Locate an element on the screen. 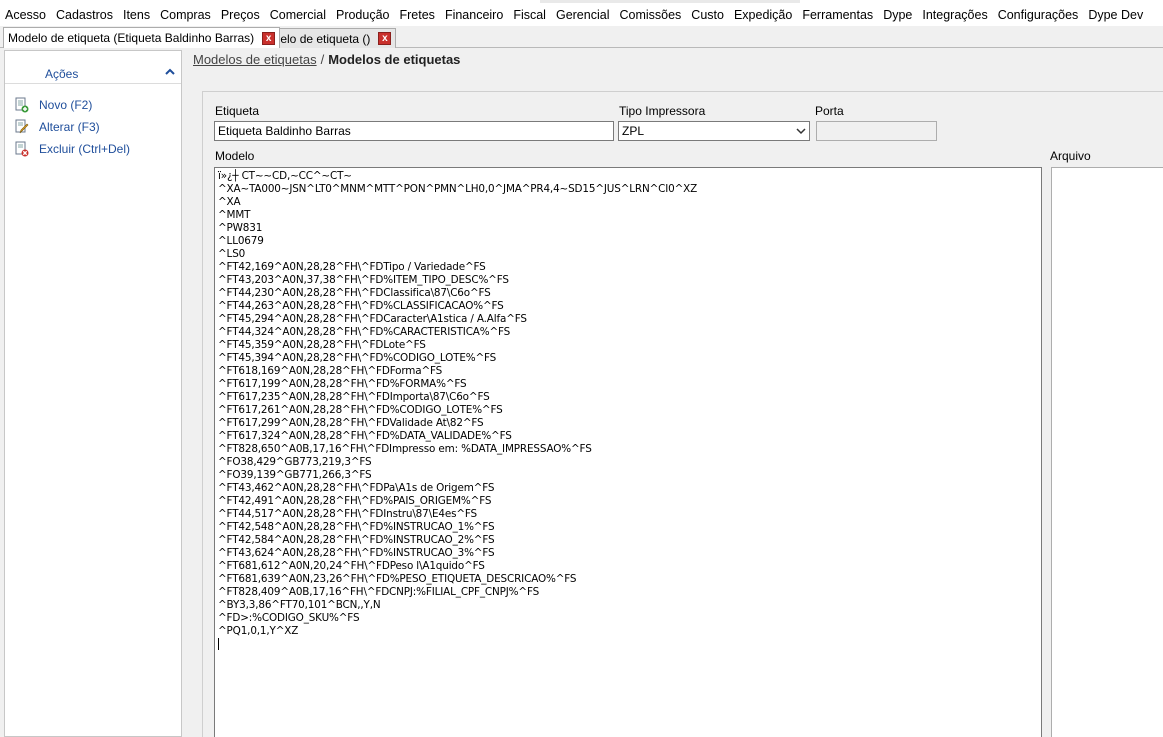 The width and height of the screenshot is (1163, 737). modelo-line: ï»¿┼ CT~~CD,~CC^~CT~ is located at coordinates (285, 176).